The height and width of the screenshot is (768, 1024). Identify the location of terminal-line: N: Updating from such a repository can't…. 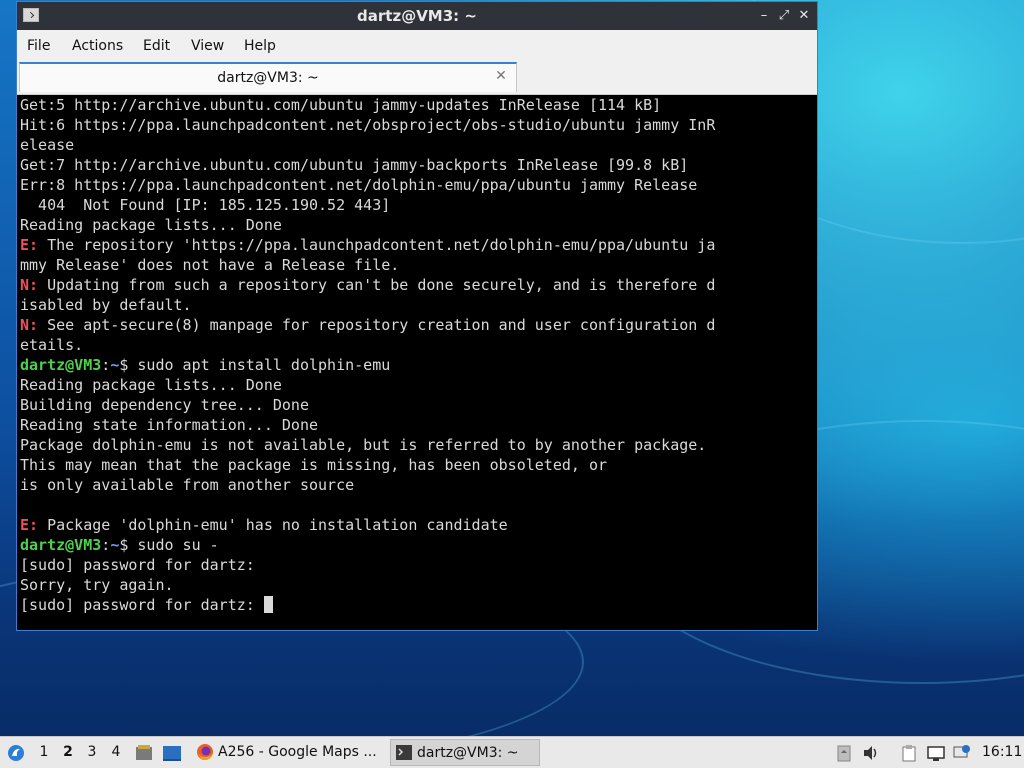
(367, 285).